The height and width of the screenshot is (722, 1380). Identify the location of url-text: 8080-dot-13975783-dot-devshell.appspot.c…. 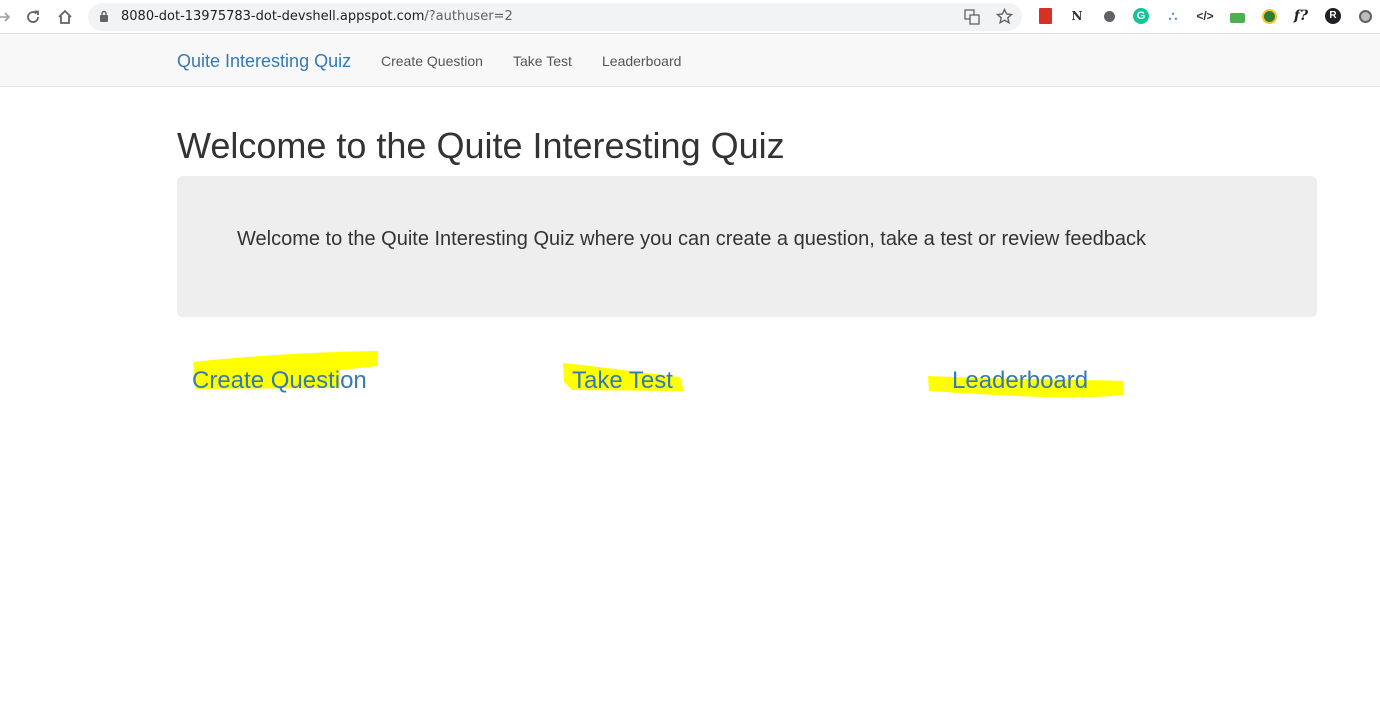
(317, 16).